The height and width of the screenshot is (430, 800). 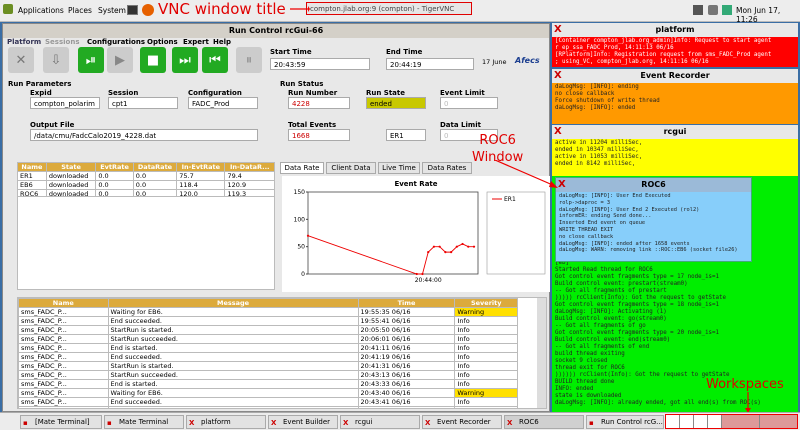 What do you see at coordinates (71, 185) in the screenshot?
I see `cell: downloaded` at bounding box center [71, 185].